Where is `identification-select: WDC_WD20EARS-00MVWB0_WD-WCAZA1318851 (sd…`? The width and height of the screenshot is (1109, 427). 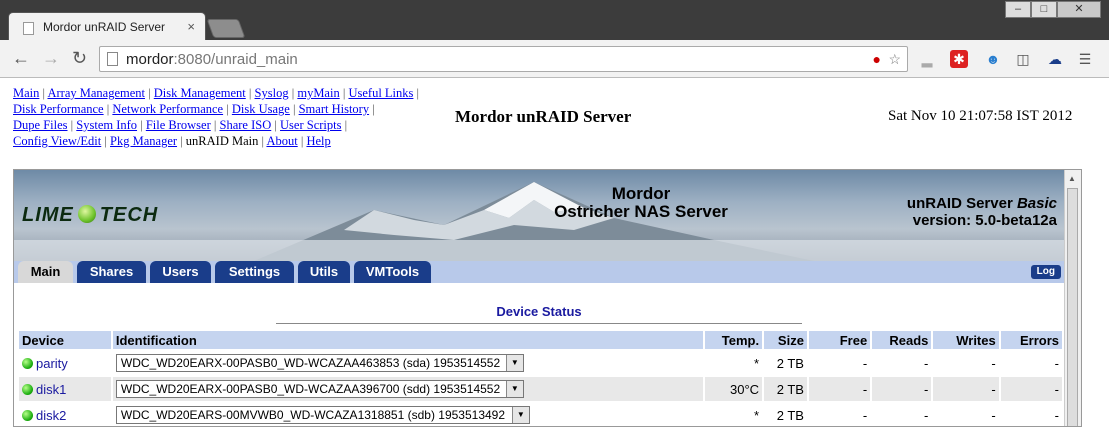 identification-select: WDC_WD20EARS-00MVWB0_WD-WCAZA1318851 (sd… is located at coordinates (322, 415).